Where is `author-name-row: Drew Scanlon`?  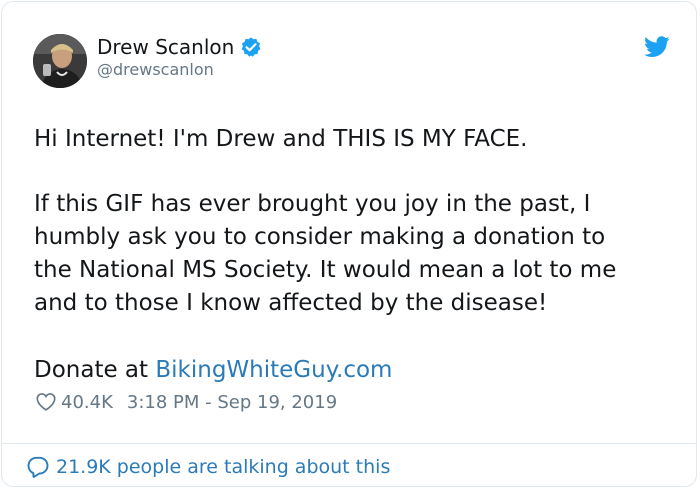 author-name-row: Drew Scanlon is located at coordinates (179, 47).